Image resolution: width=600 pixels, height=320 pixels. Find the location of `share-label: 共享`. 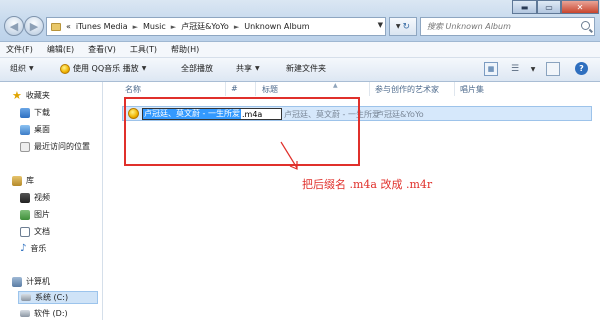

share-label: 共享 is located at coordinates (244, 68).